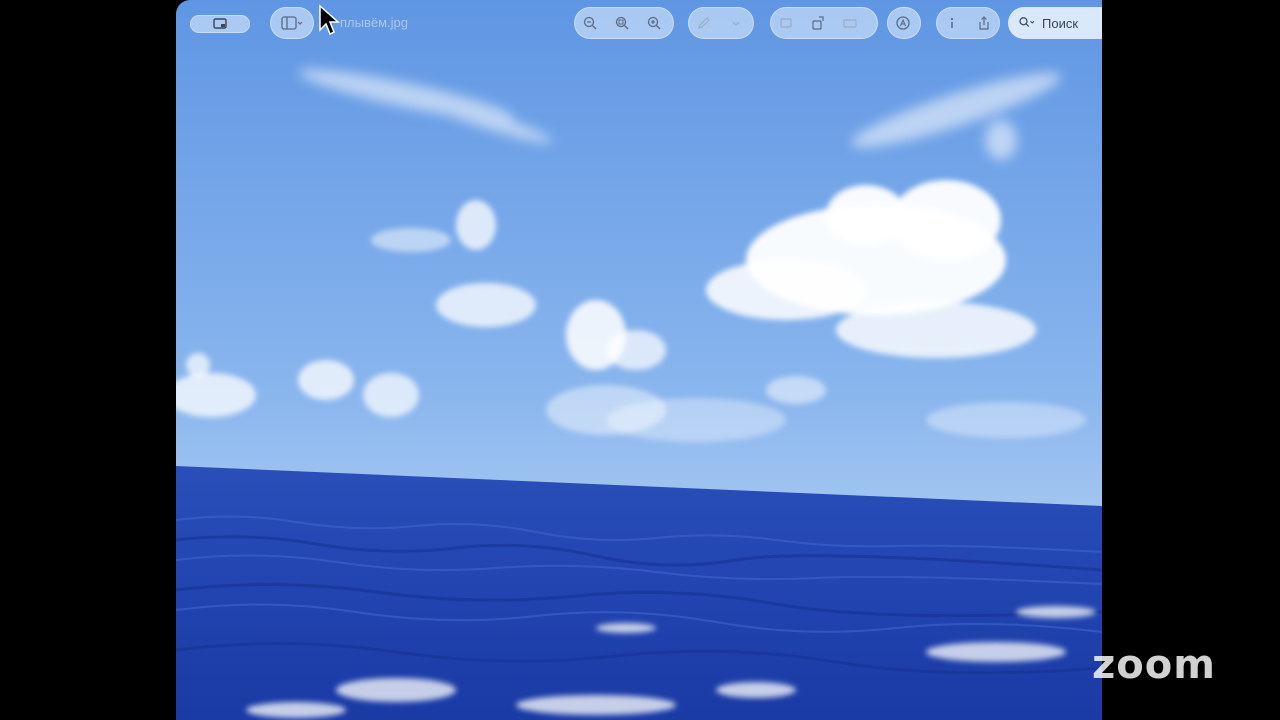 Image resolution: width=1280 pixels, height=720 pixels. I want to click on crop-button, so click(786, 23).